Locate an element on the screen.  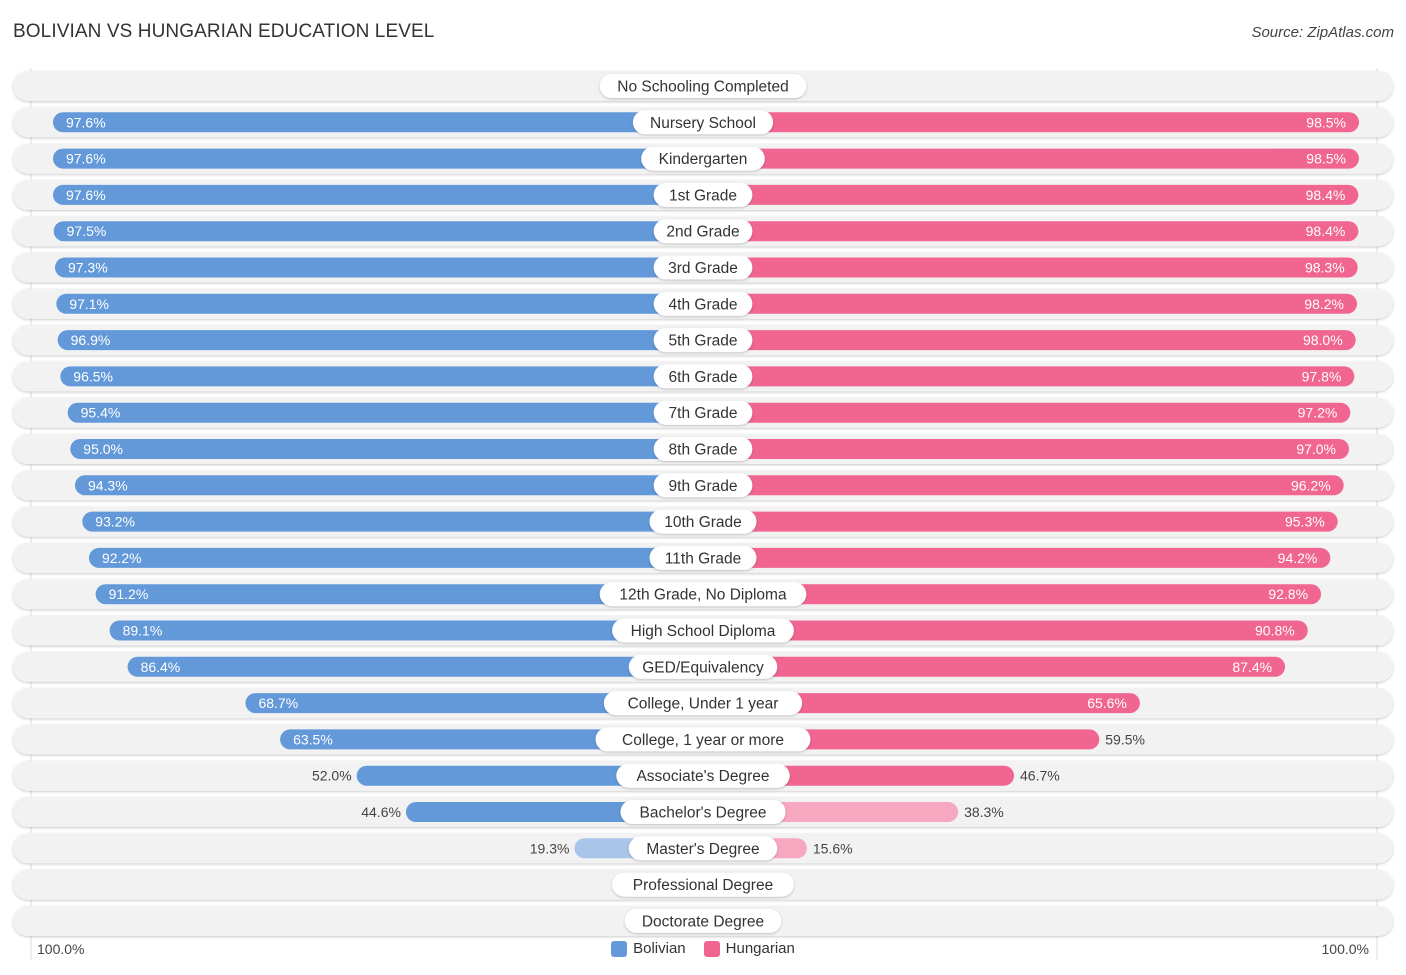
category-label: Kindergarten is located at coordinates (703, 159).